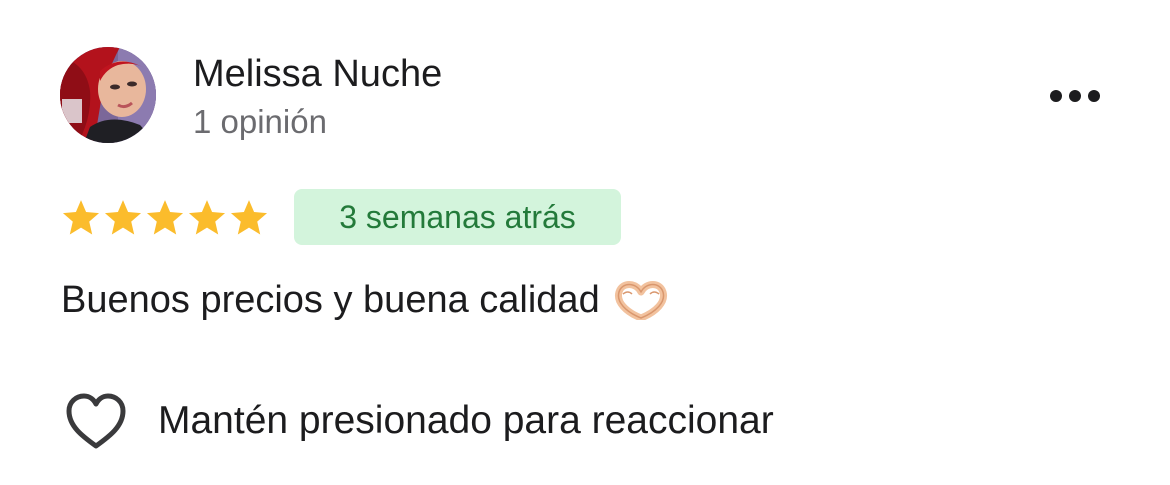 This screenshot has width=1170, height=485. What do you see at coordinates (260, 121) in the screenshot?
I see `author-review-count: 1 opinión` at bounding box center [260, 121].